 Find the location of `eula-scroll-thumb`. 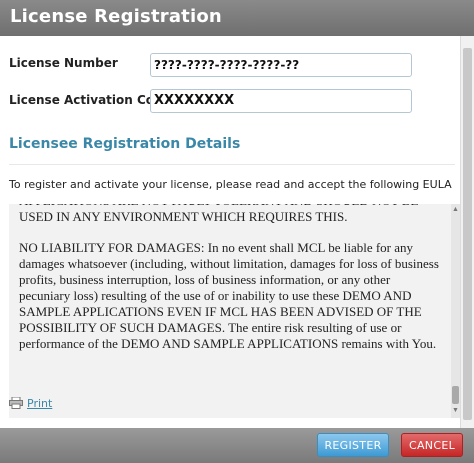

eula-scroll-thumb is located at coordinates (455, 395).